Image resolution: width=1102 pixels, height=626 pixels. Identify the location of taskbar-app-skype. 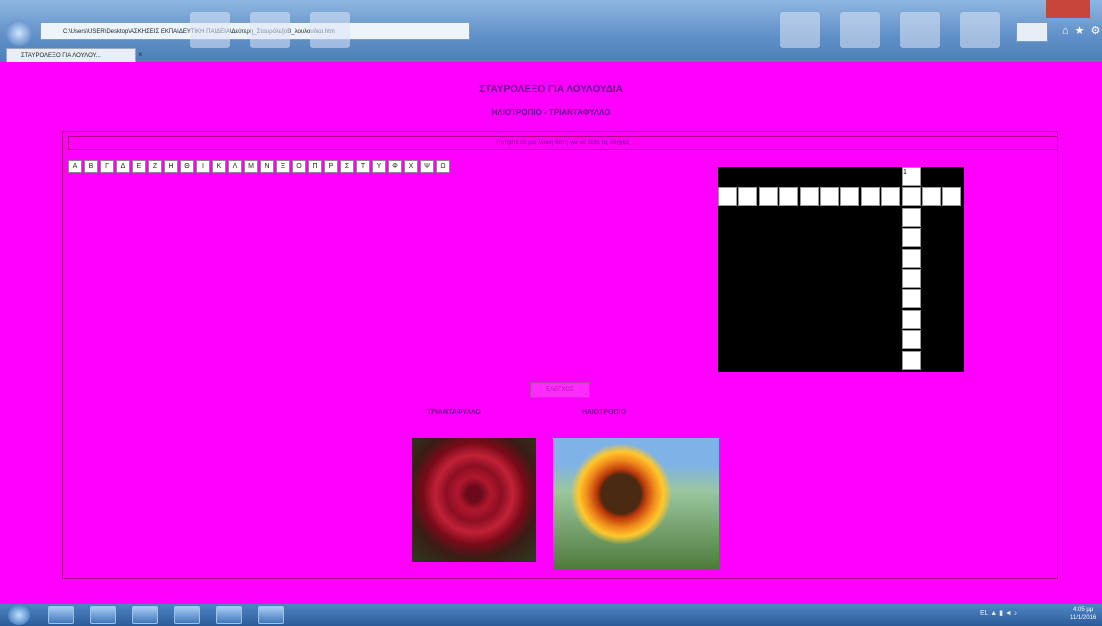
(229, 615).